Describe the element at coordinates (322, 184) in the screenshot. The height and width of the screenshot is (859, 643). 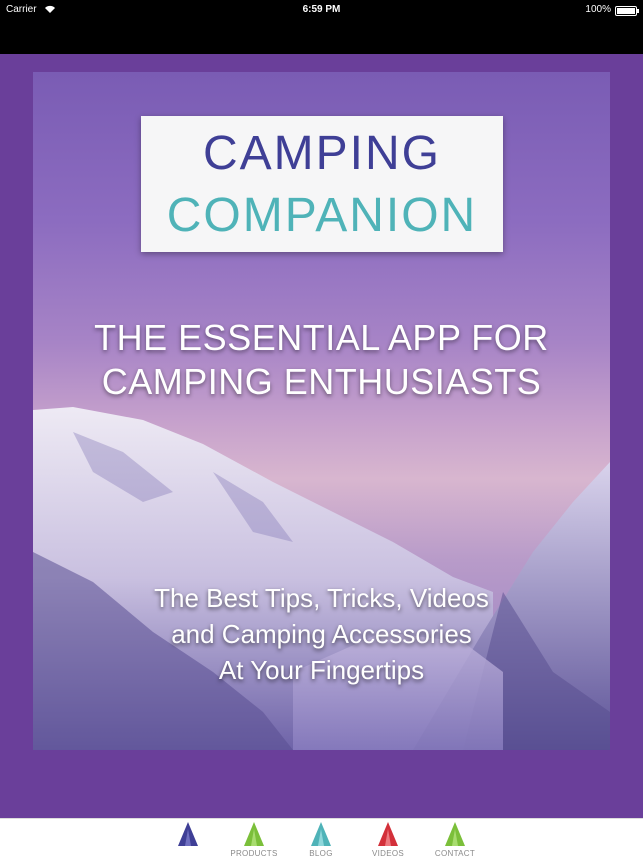
I see `app-logo: CAMPING COMPANION` at that location.